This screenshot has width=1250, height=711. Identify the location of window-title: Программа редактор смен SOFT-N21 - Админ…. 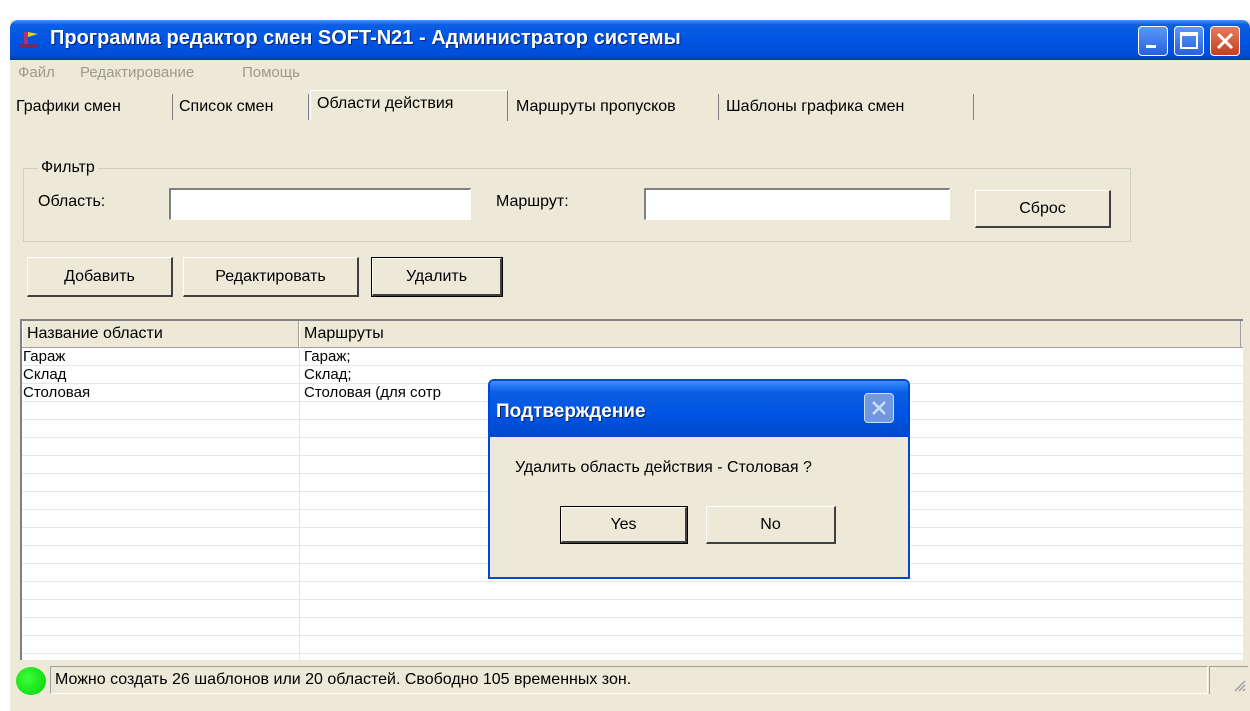
(365, 38).